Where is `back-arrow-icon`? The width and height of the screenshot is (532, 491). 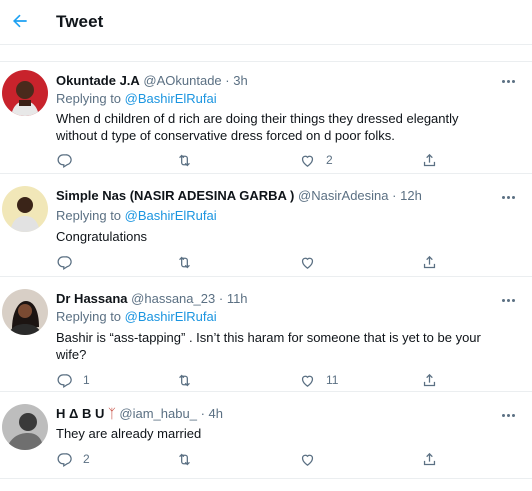 back-arrow-icon is located at coordinates (20, 21).